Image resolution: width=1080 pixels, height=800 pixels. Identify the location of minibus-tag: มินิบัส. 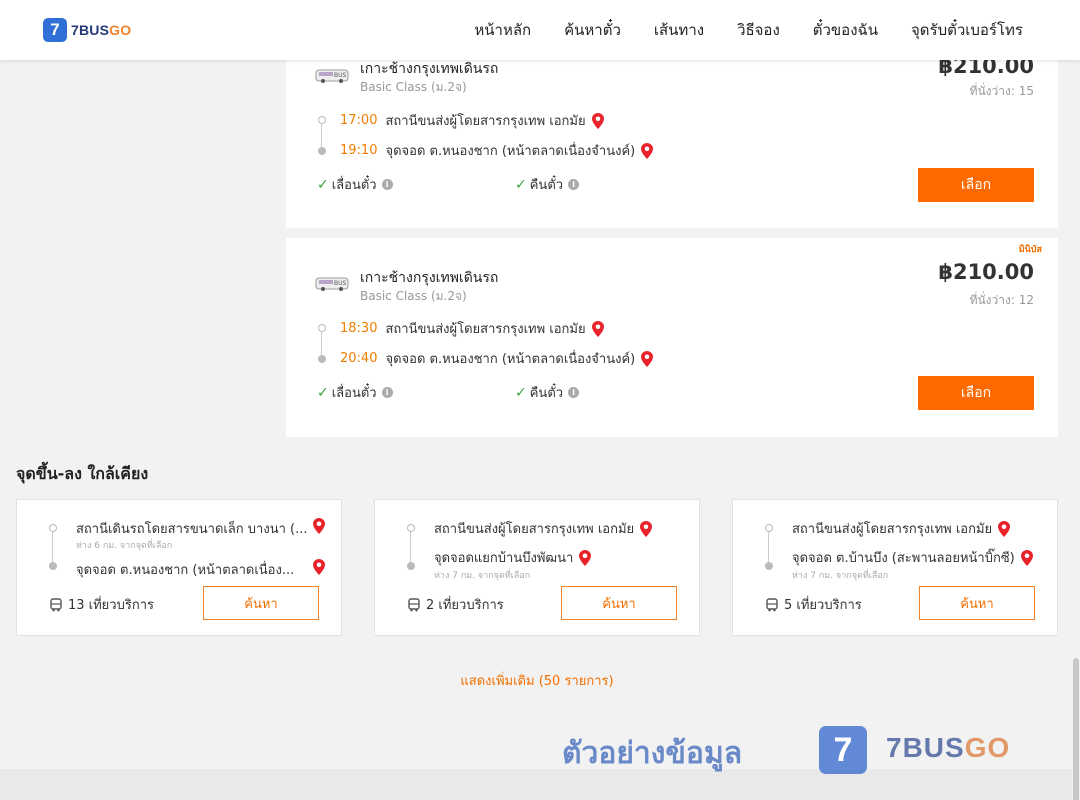
(1030, 250).